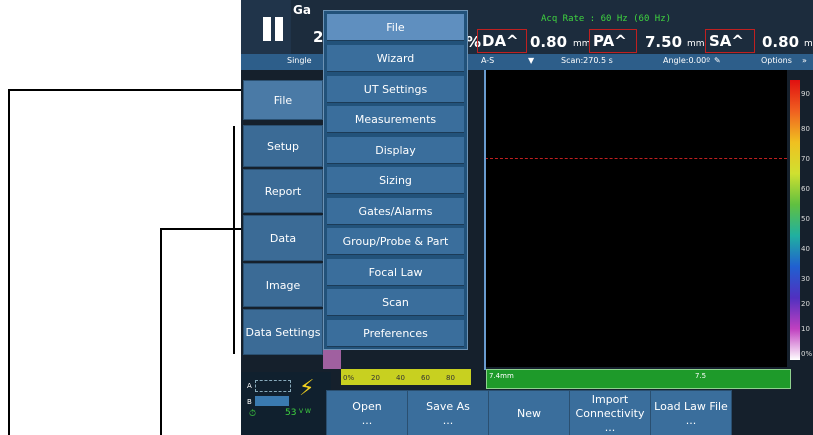 The image size is (813, 435). Describe the element at coordinates (349, 378) in the screenshot. I see `ruler-tick: 0%` at that location.